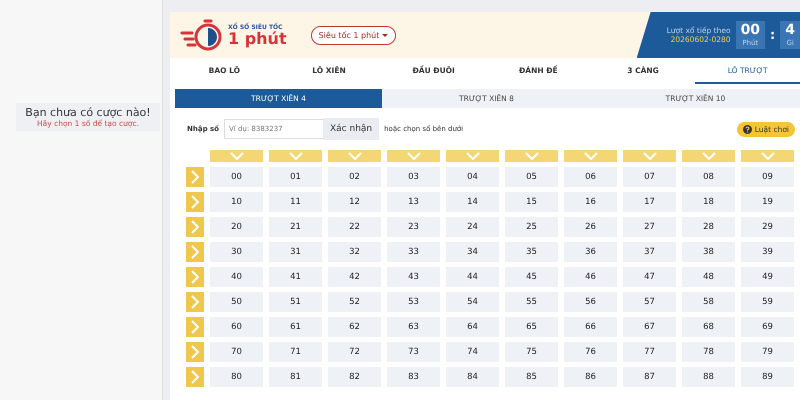 The height and width of the screenshot is (400, 800). I want to click on number-cell: 86, so click(590, 377).